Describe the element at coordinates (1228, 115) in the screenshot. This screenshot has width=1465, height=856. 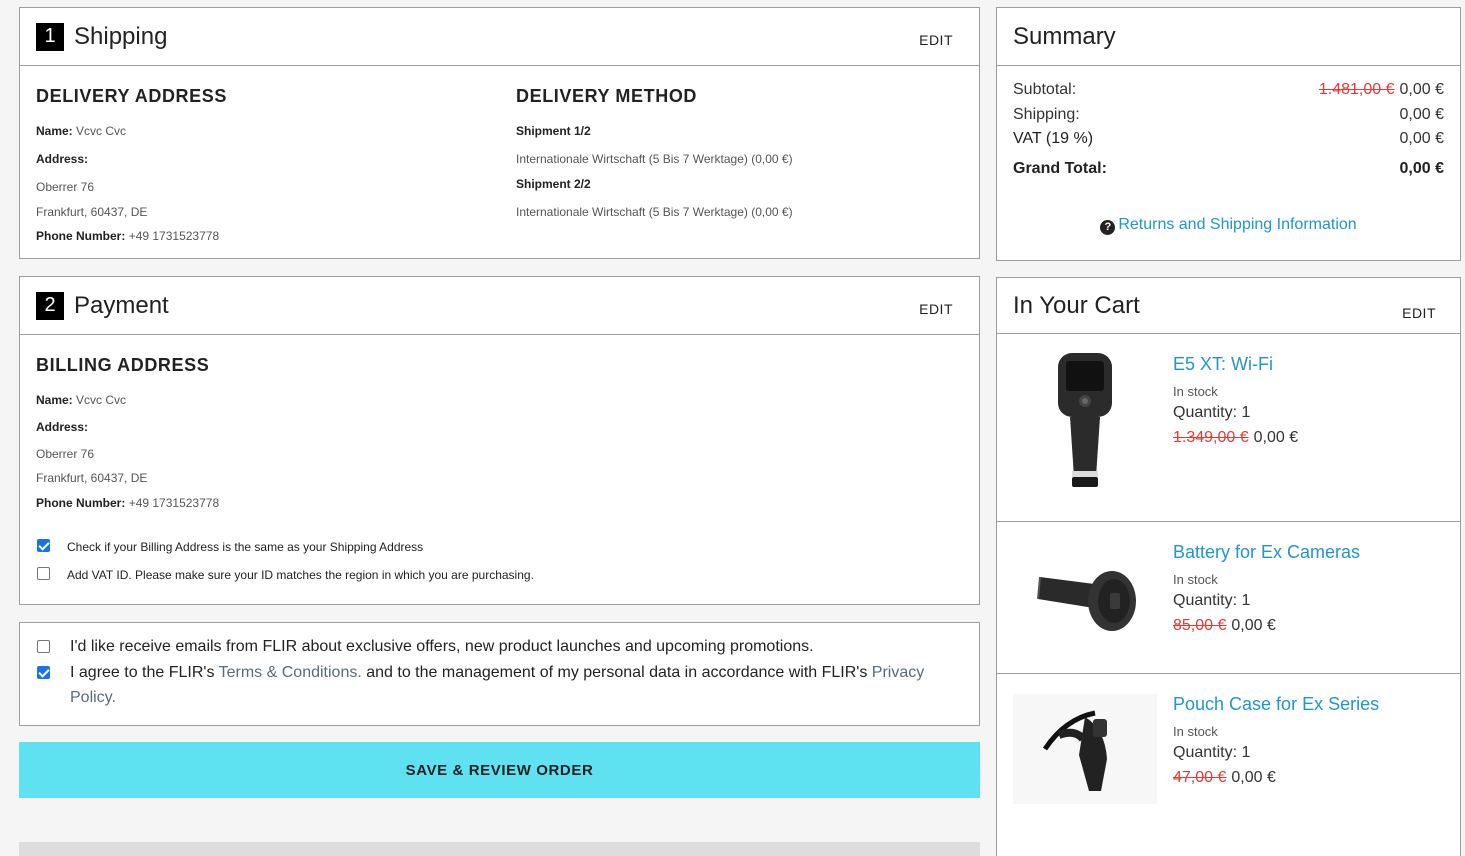
I see `shipping-row: Shipping: 0,00 €` at that location.